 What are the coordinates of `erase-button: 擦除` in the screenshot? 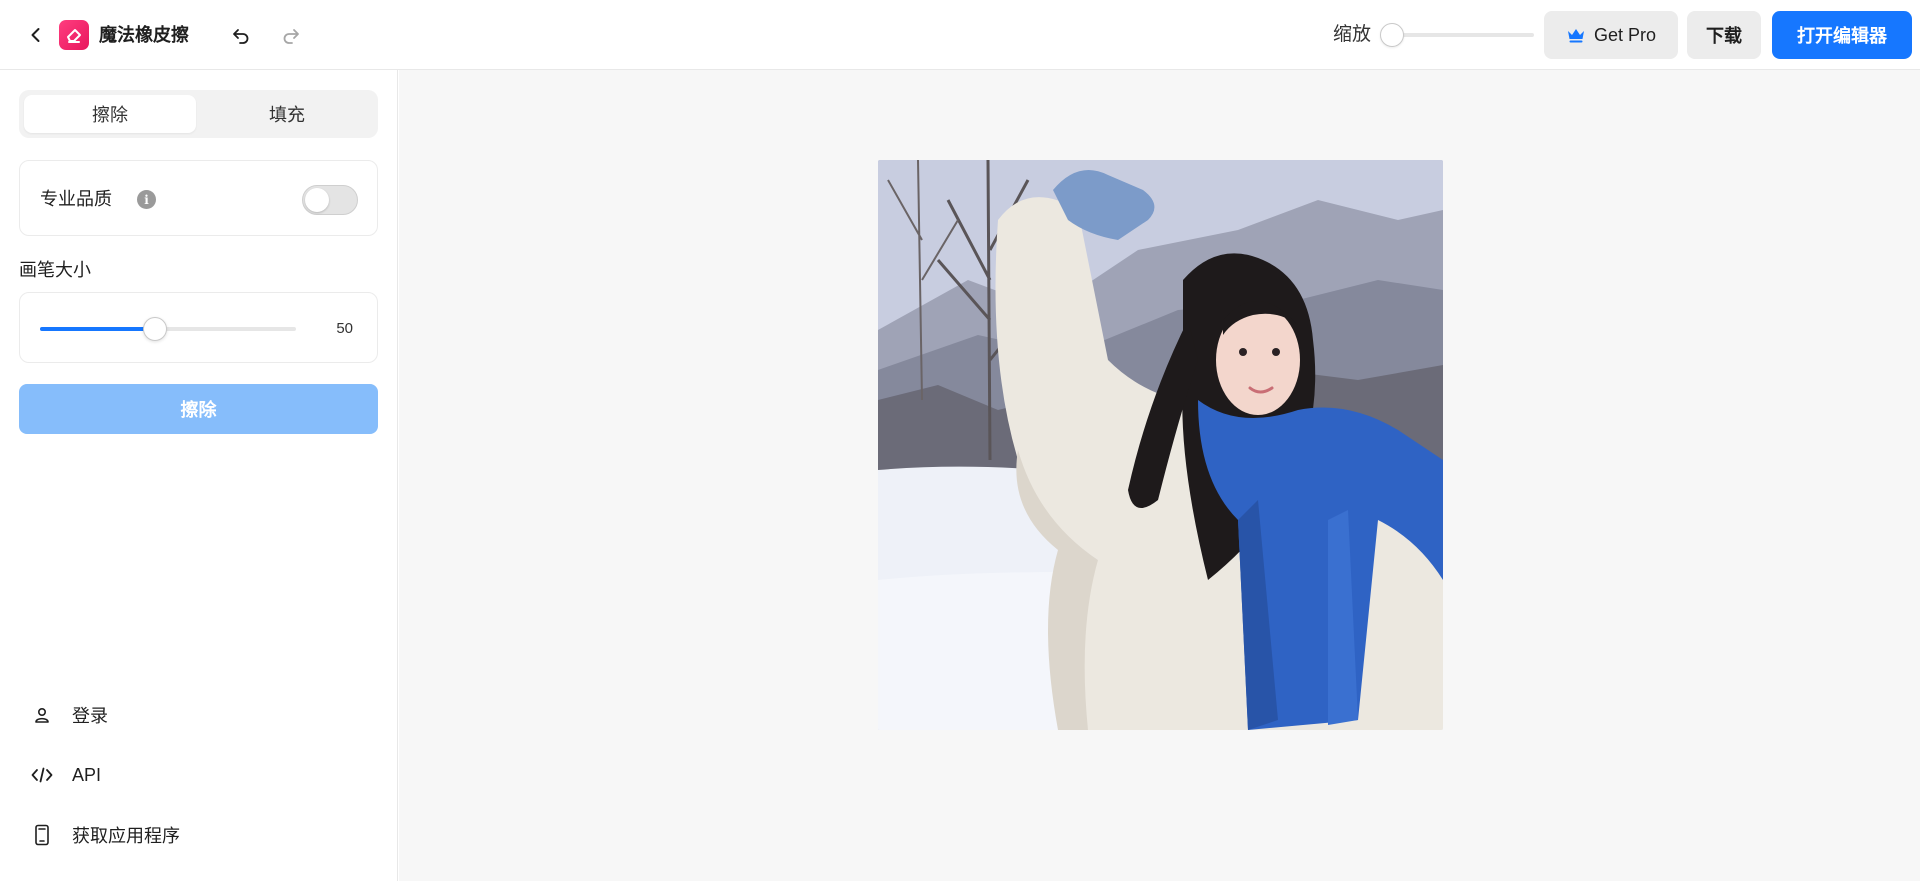 It's located at (198, 409).